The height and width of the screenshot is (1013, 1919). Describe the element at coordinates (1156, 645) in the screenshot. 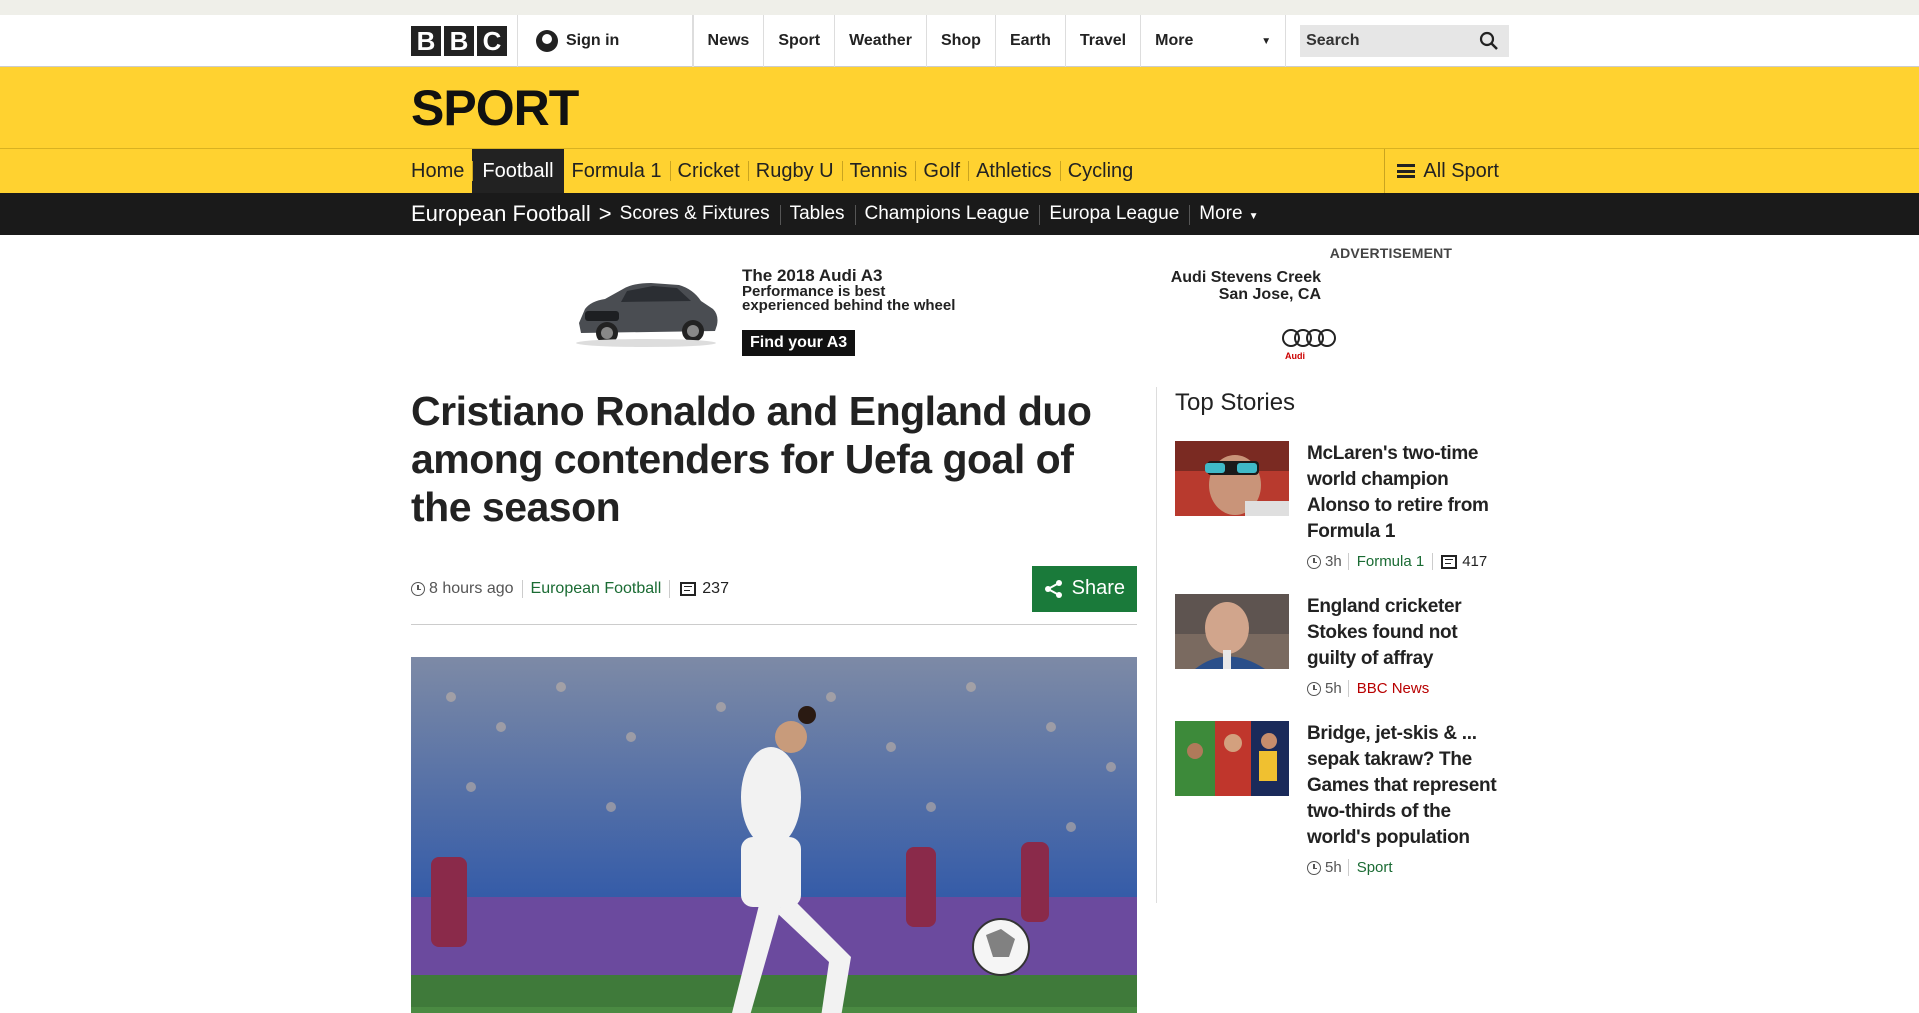

I see `column-divider` at that location.